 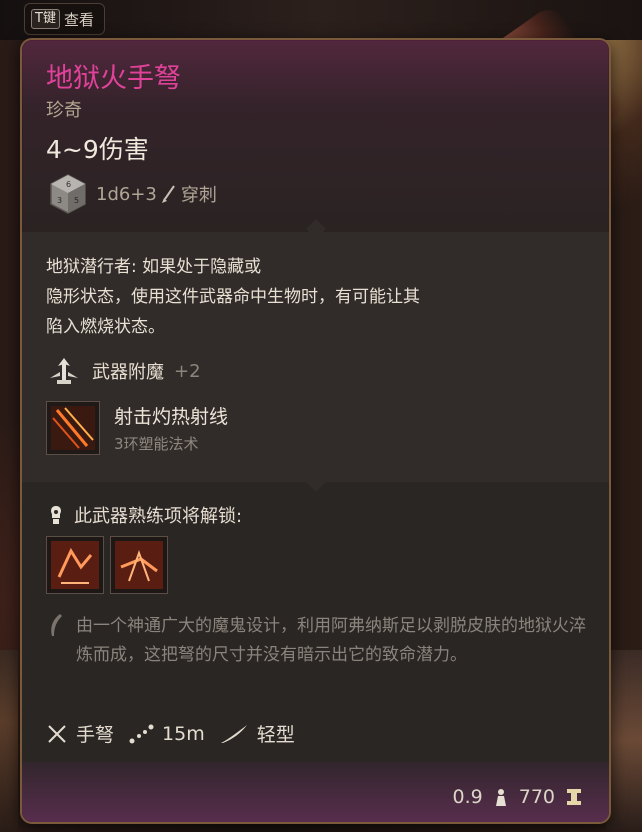 What do you see at coordinates (105, 327) in the screenshot?
I see `passive-line3: 陷入燃烧状态。` at bounding box center [105, 327].